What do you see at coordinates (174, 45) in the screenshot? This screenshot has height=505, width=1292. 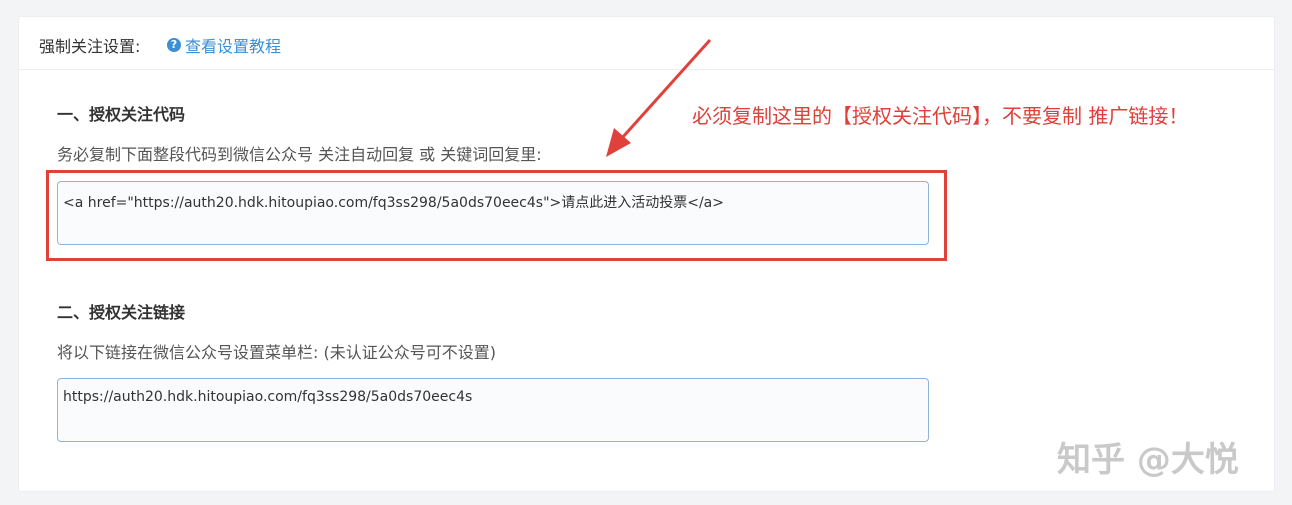 I see `question-circle-icon: ?` at bounding box center [174, 45].